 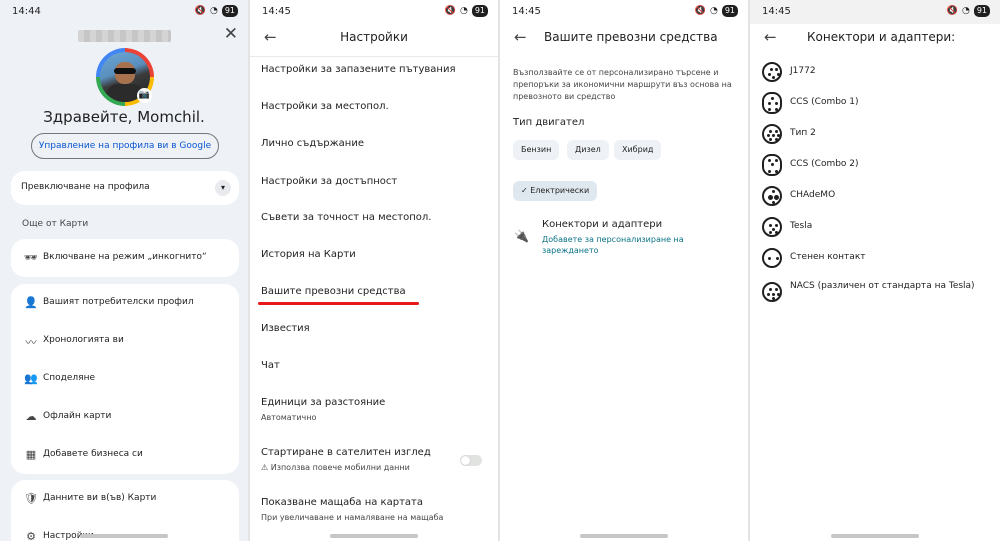 I want to click on menu-item-profile: 👤 Вашият потребителски профил, so click(x=125, y=303).